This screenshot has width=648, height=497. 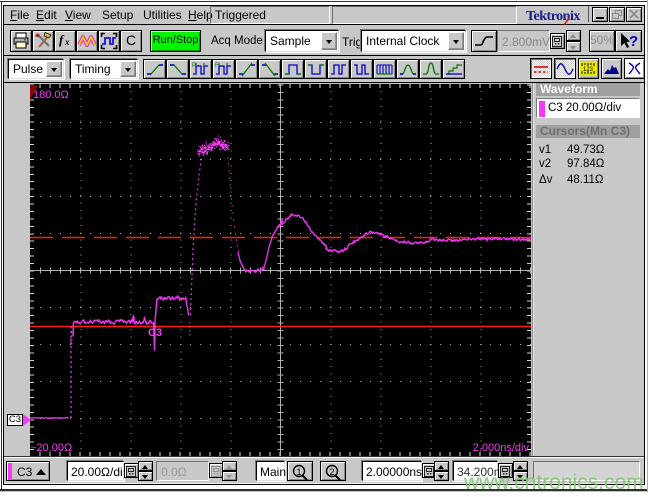 I want to click on svg-text: 2.000ns/div, so click(x=501, y=448).